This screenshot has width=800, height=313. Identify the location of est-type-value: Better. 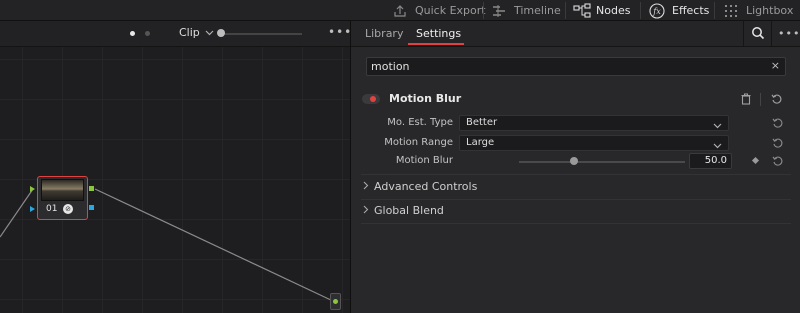
(482, 122).